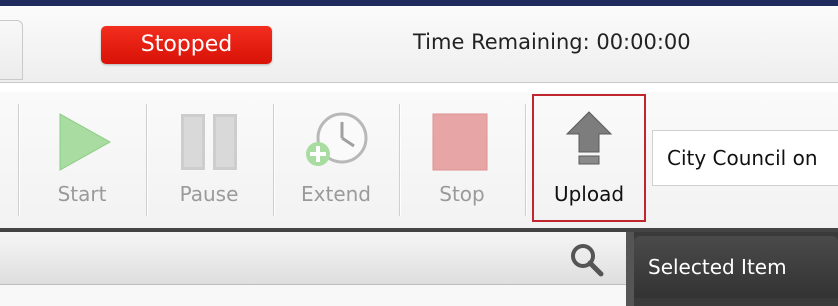  Describe the element at coordinates (313, 295) in the screenshot. I see `left-pane-body` at that location.